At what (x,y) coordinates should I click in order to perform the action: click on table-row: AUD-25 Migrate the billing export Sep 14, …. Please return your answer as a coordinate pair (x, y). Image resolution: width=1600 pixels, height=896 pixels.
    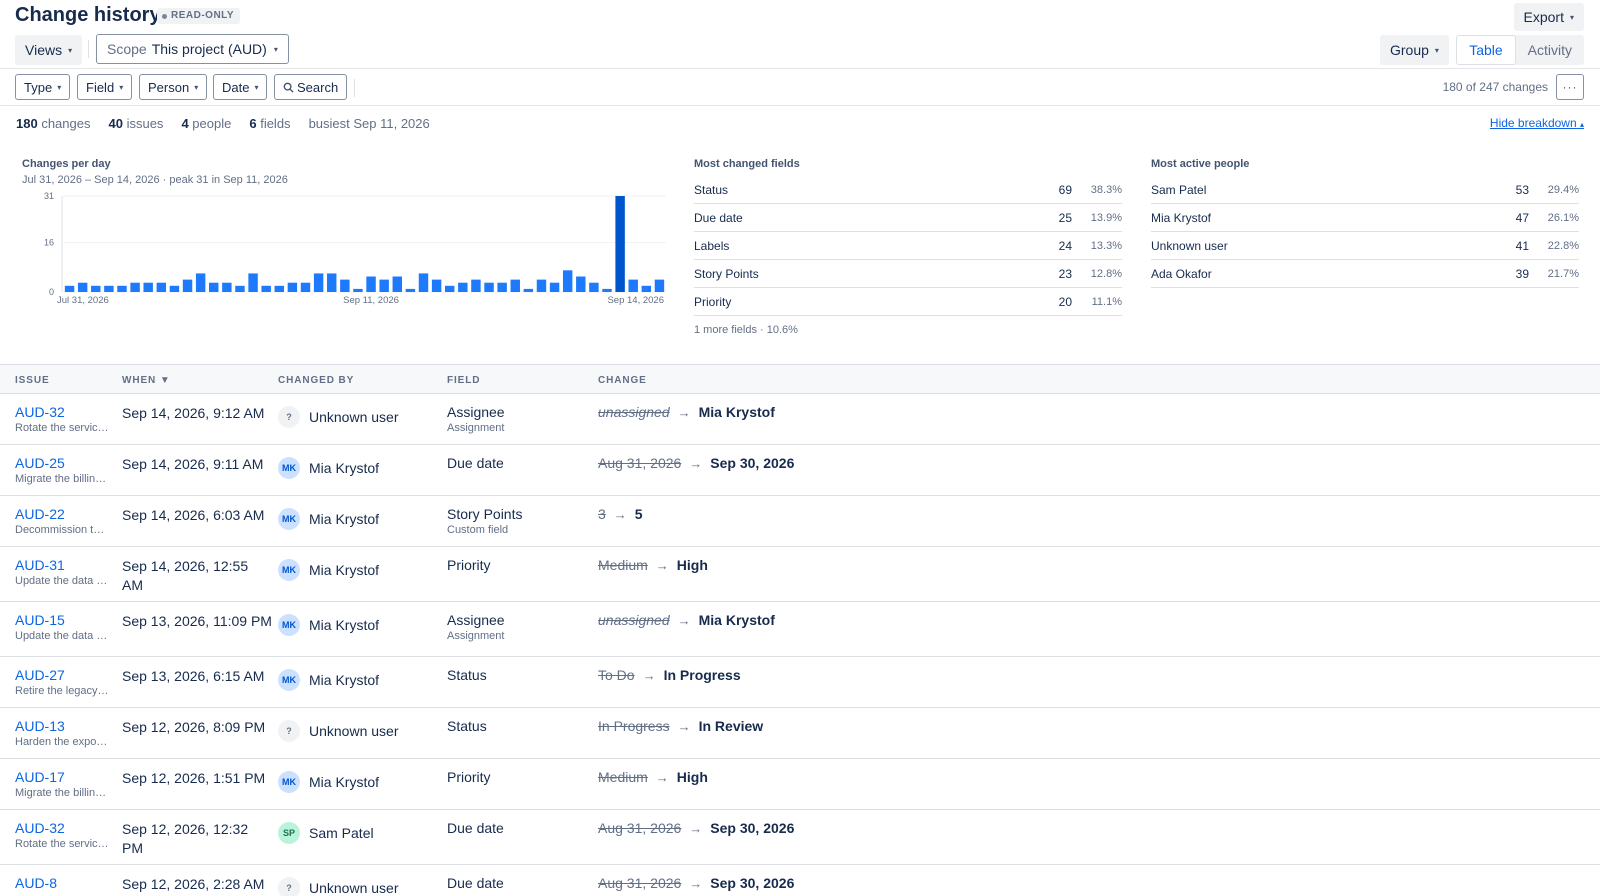
    Looking at the image, I should click on (800, 470).